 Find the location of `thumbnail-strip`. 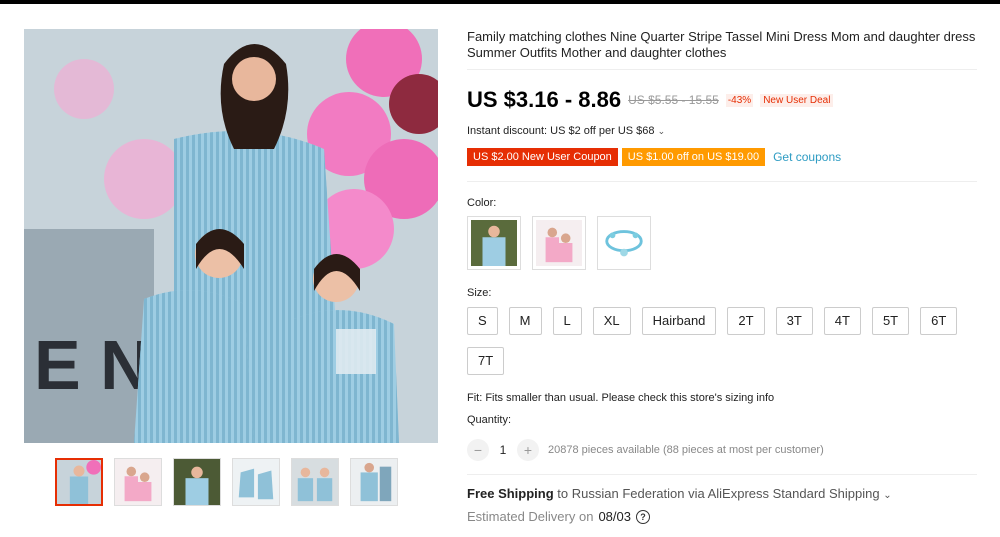

thumbnail-strip is located at coordinates (226, 482).